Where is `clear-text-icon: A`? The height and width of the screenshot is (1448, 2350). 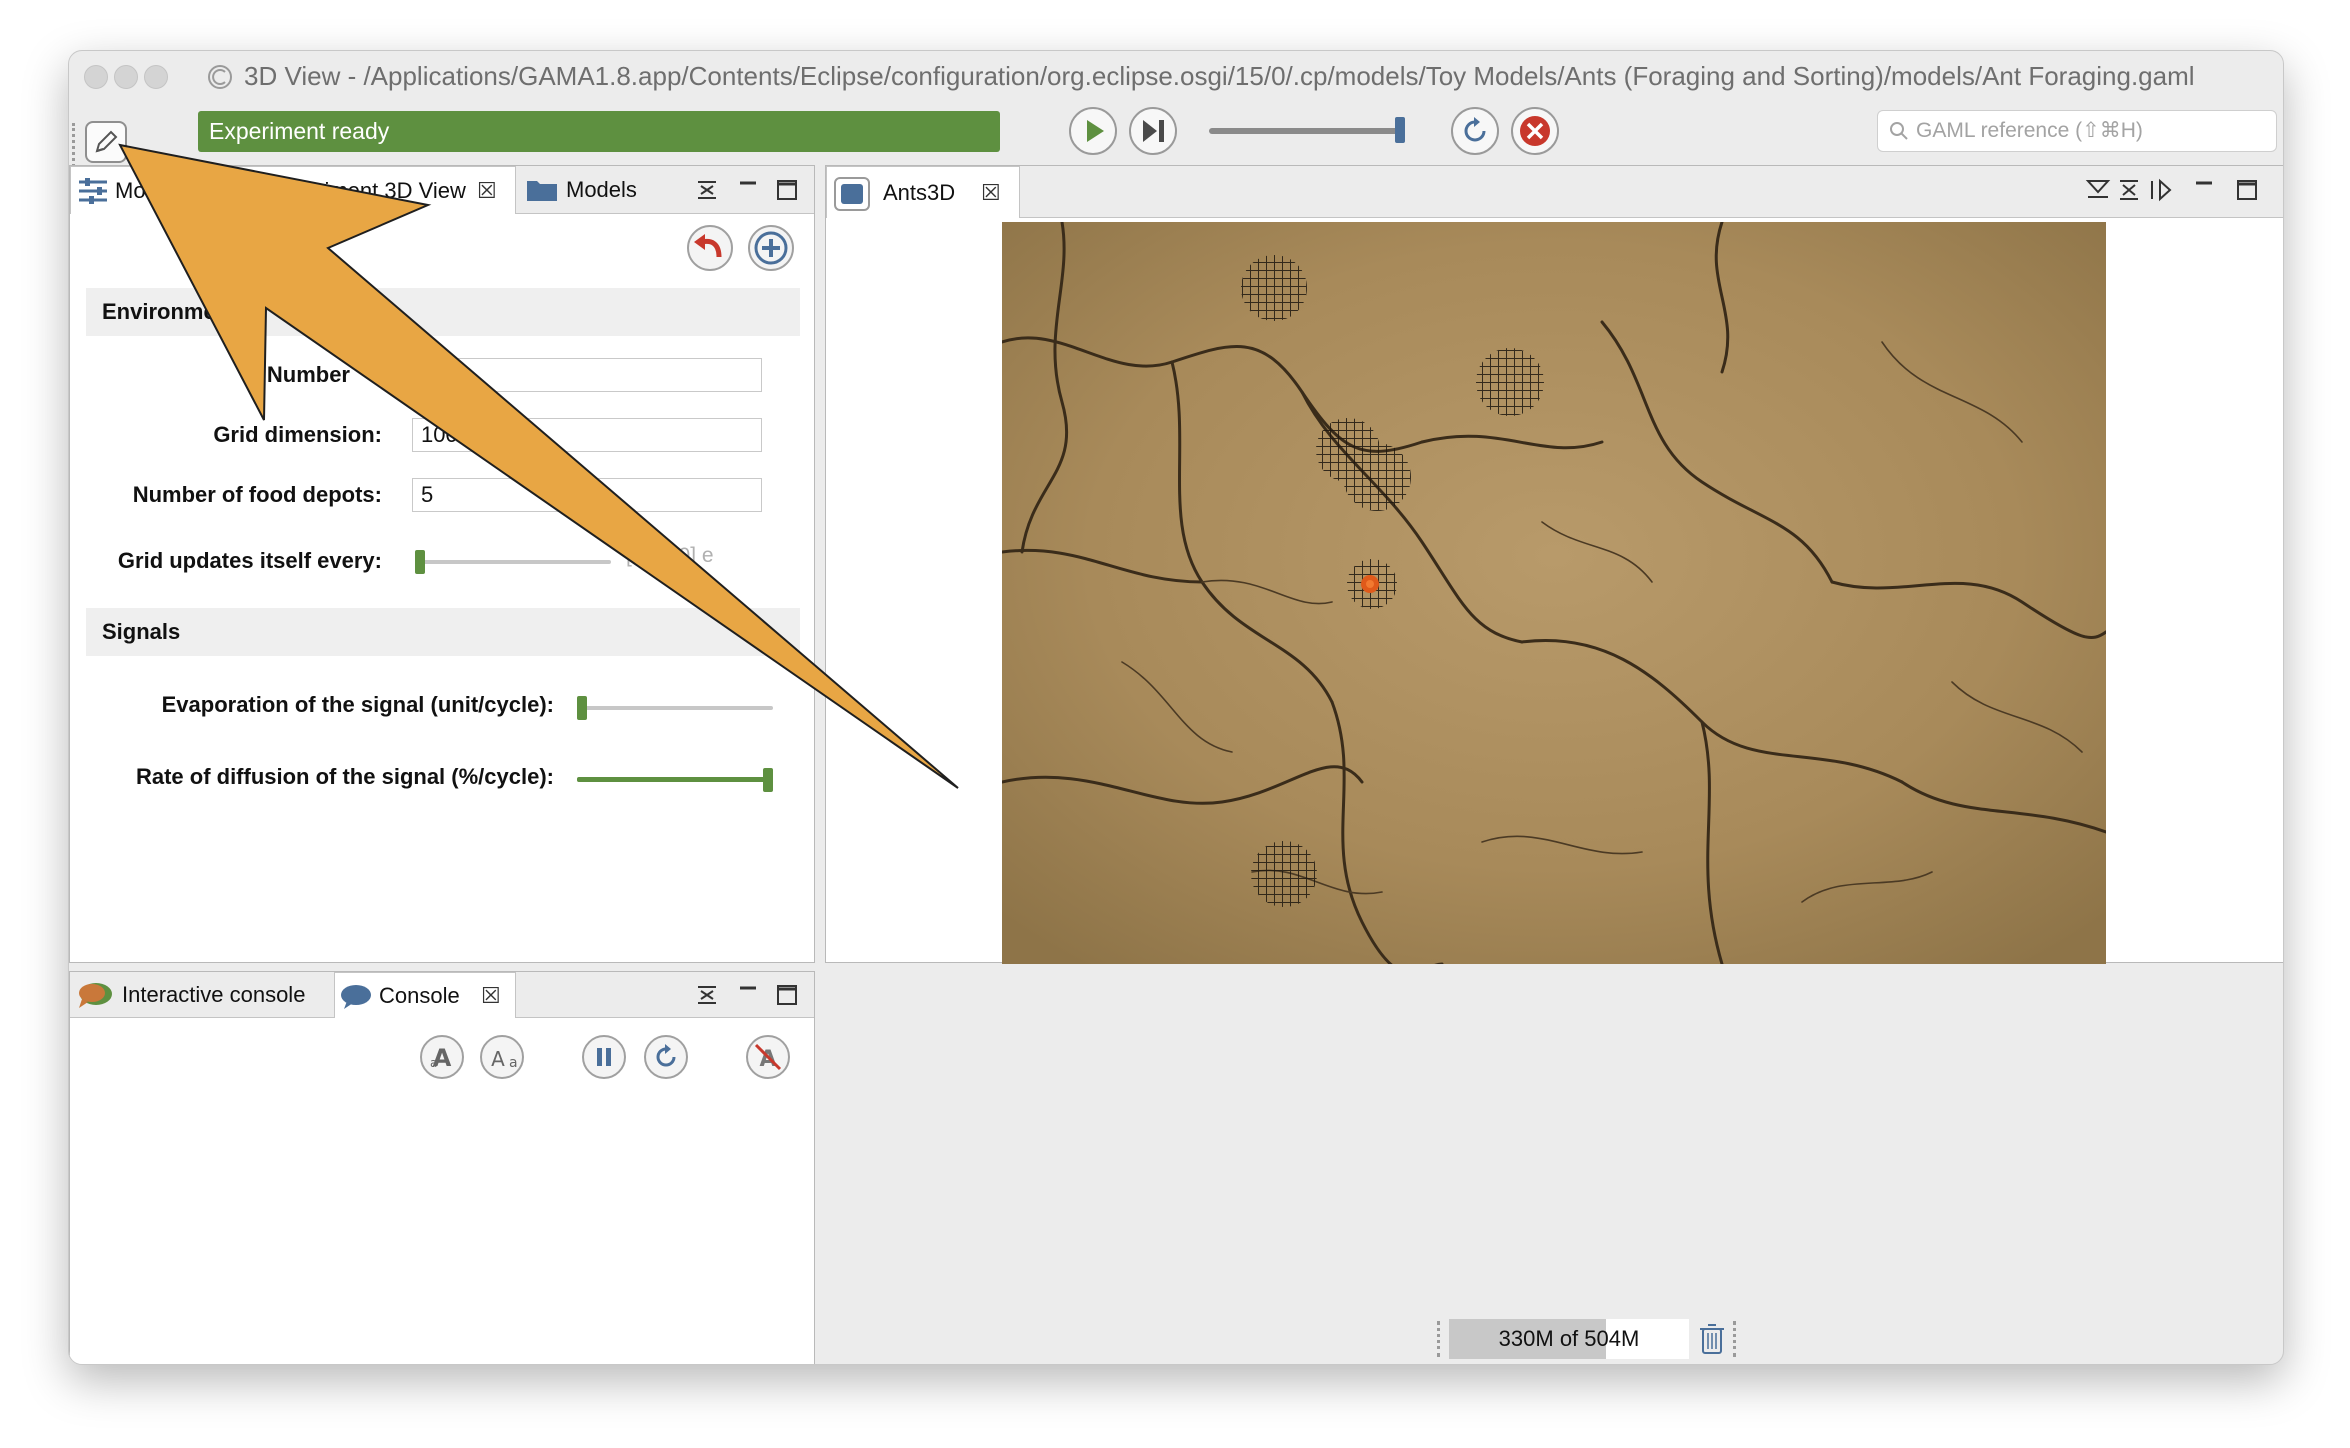 clear-text-icon: A is located at coordinates (768, 1057).